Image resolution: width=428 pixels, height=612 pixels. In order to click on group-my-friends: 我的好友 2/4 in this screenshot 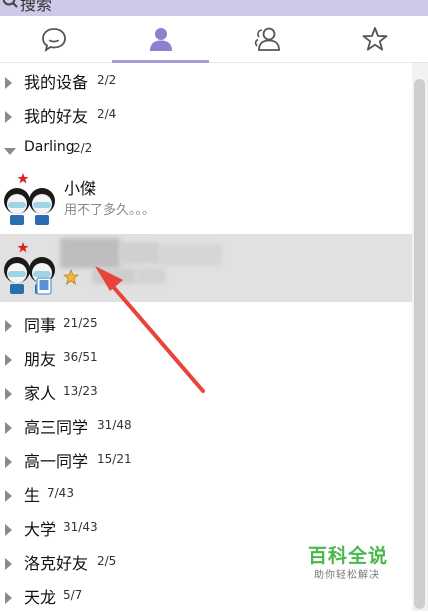, I will do `click(206, 114)`.